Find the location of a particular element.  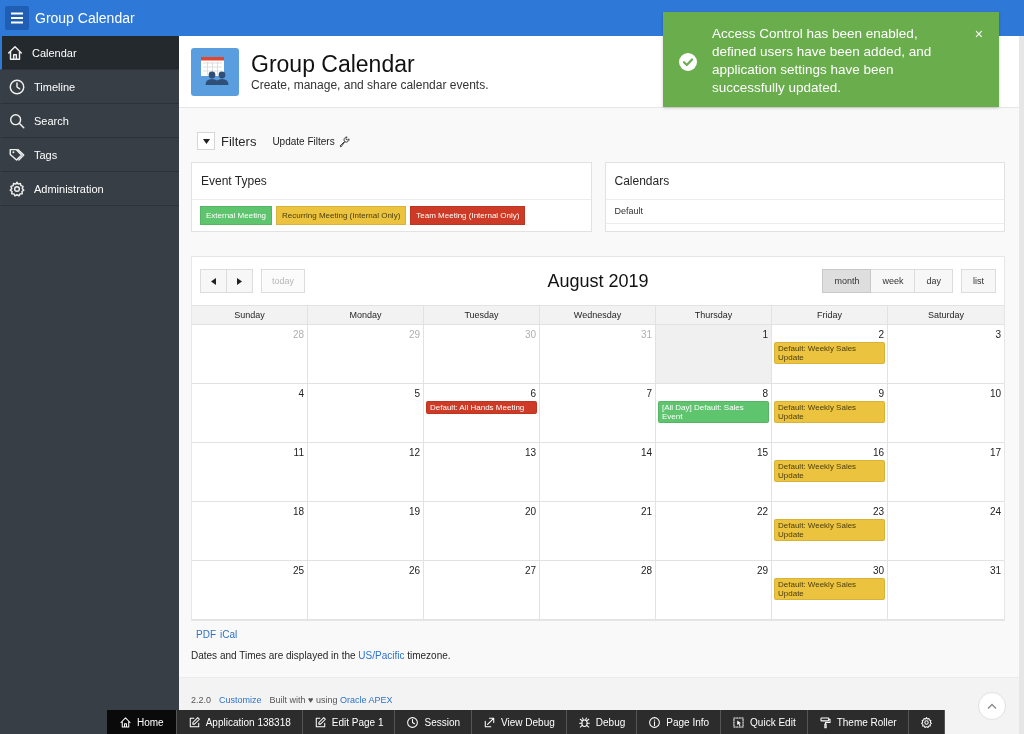

day-number: 10 is located at coordinates (995, 394).